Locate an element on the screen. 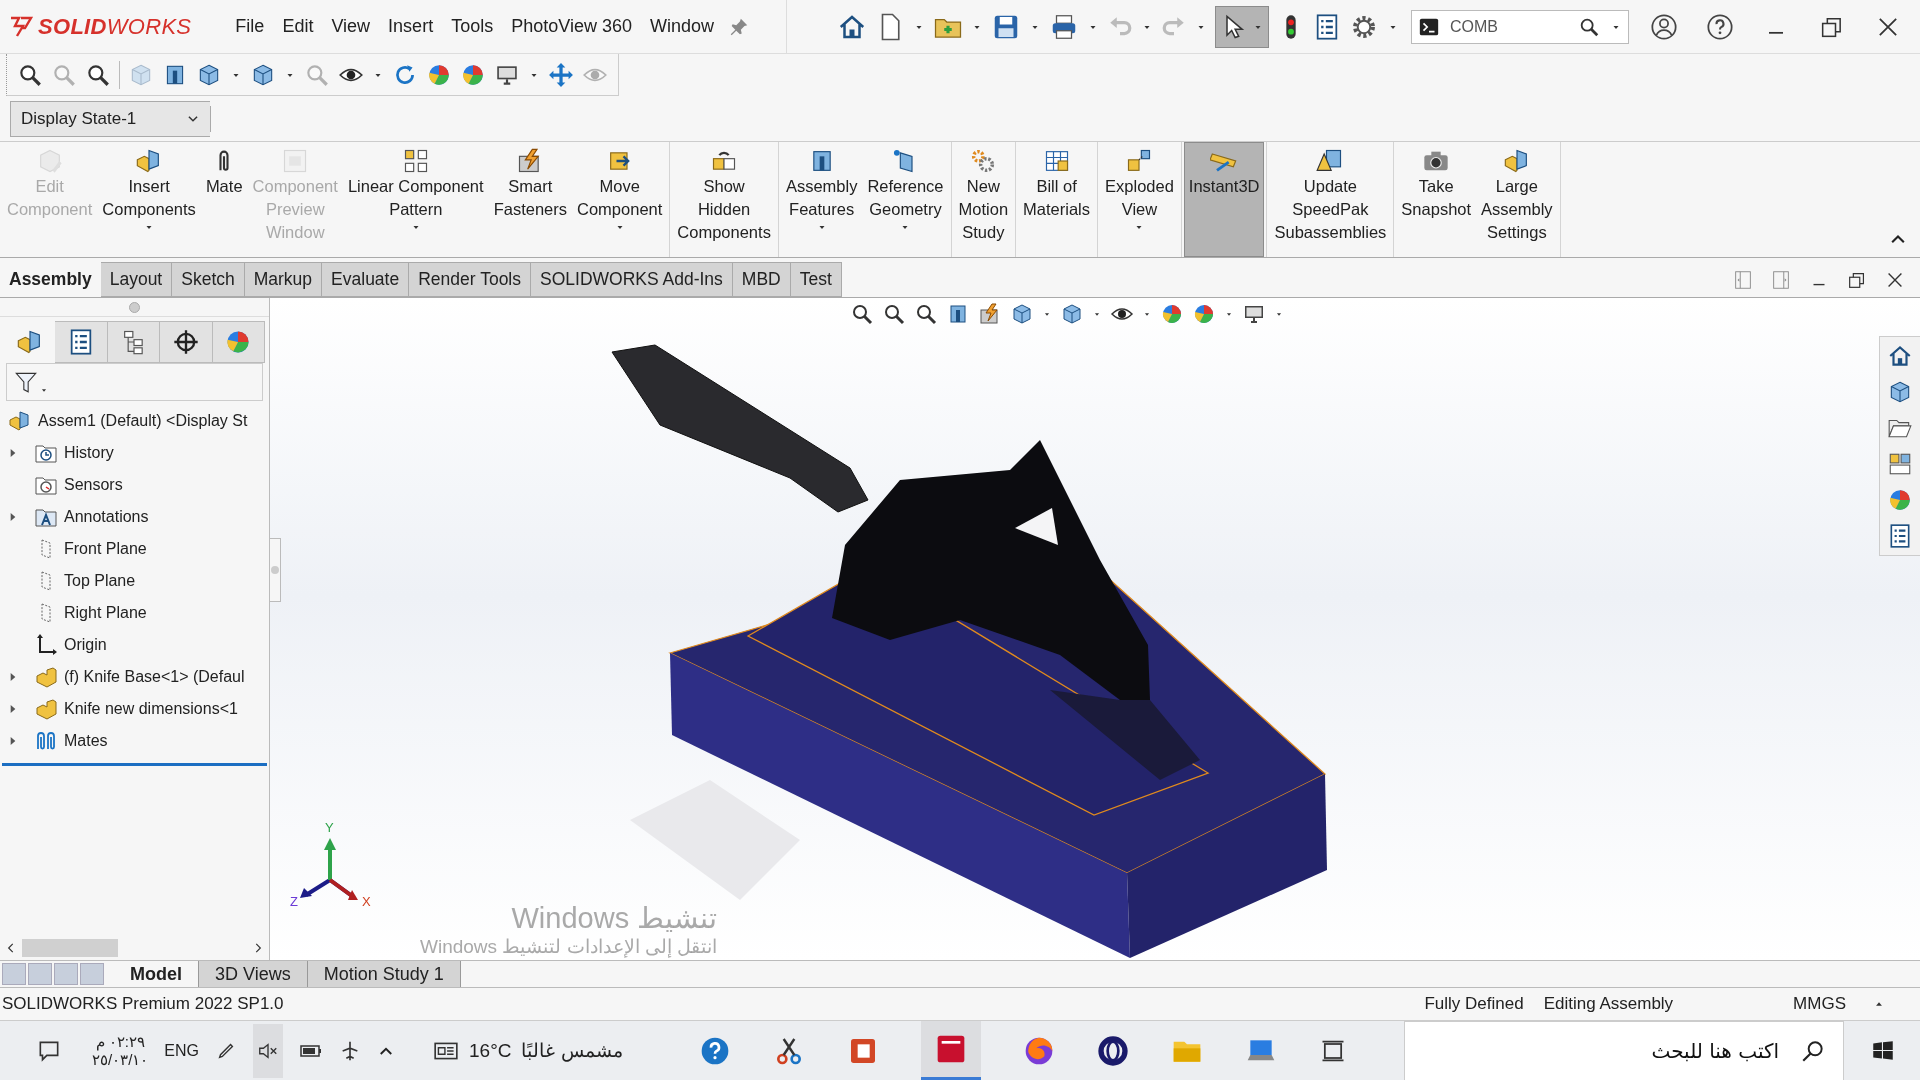  tab: Motion Study 1 is located at coordinates (384, 974).